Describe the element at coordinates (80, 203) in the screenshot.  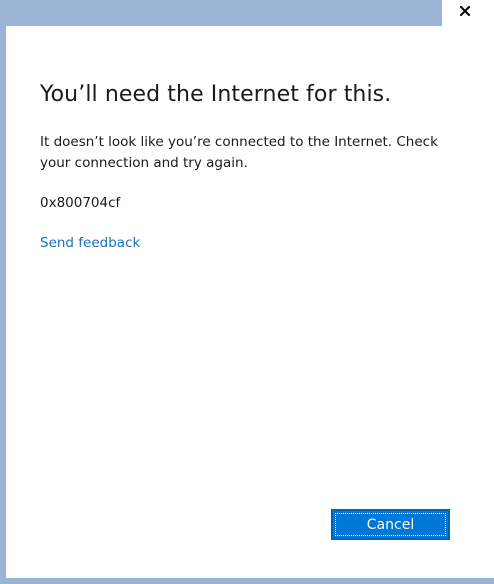
I see `error-code: 0x800704cf` at that location.